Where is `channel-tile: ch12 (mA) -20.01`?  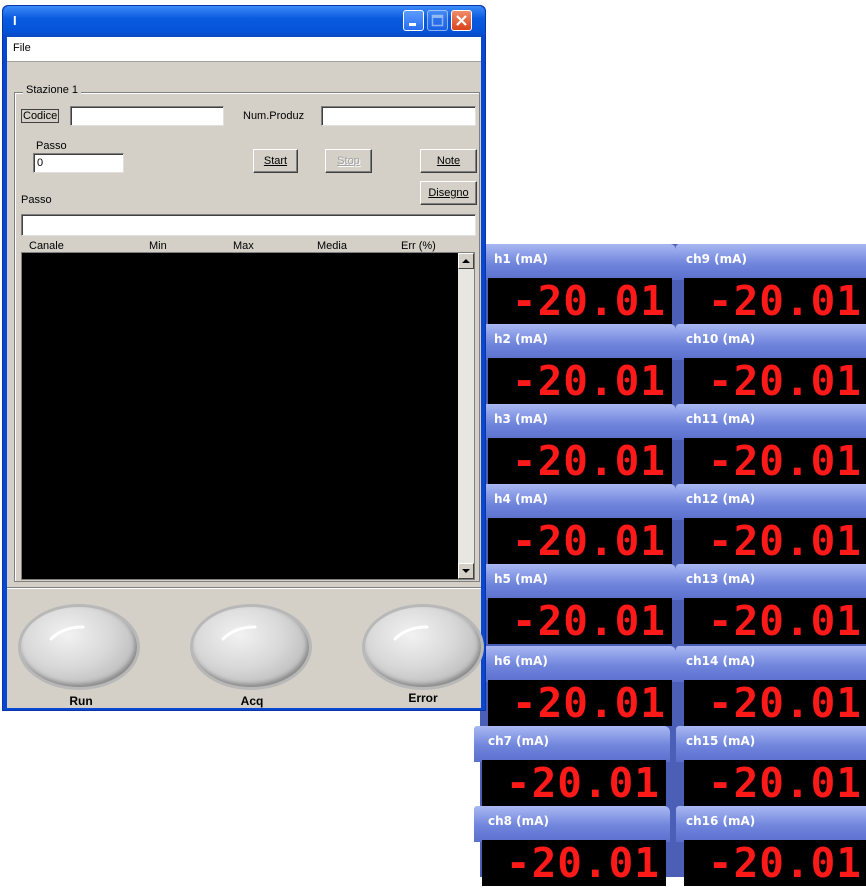
channel-tile: ch12 (mA) -20.01 is located at coordinates (771, 525).